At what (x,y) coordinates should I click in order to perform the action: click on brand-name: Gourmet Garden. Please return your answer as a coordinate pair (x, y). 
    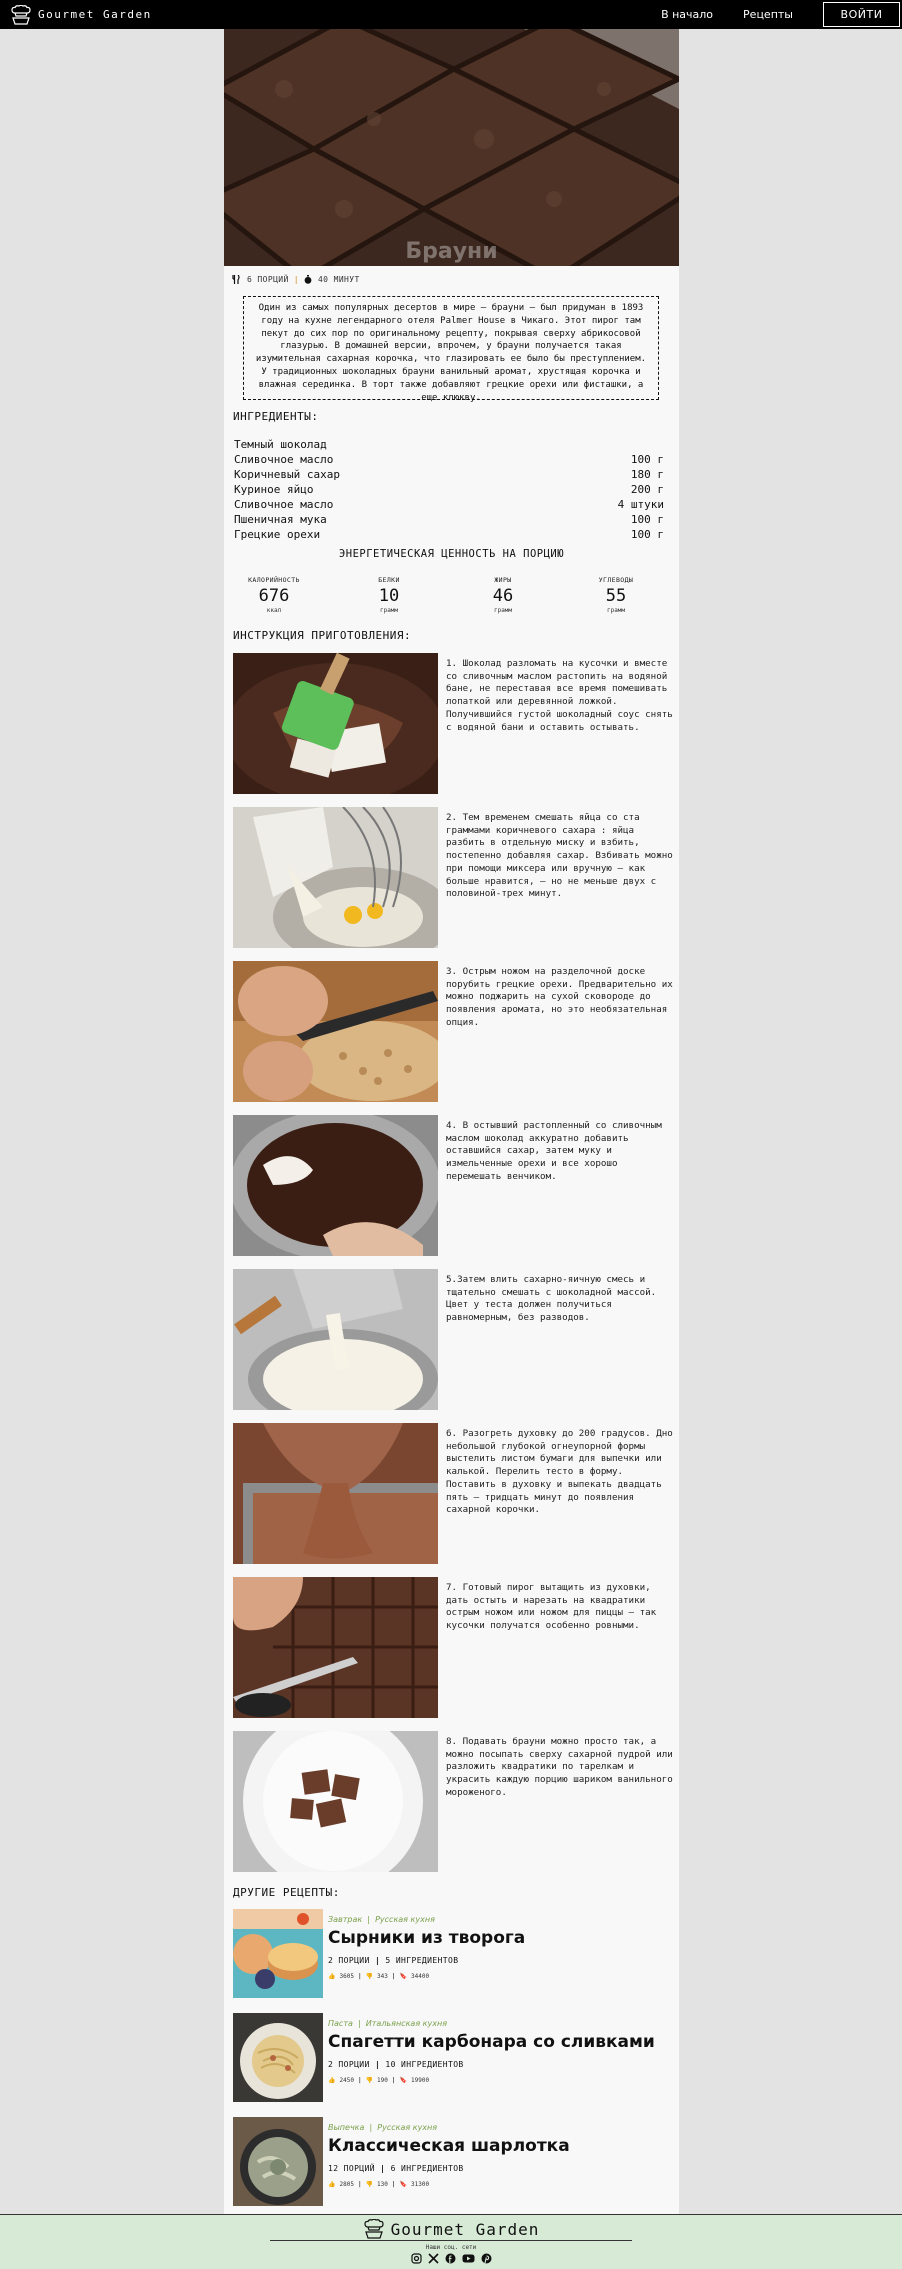
    Looking at the image, I should click on (95, 14).